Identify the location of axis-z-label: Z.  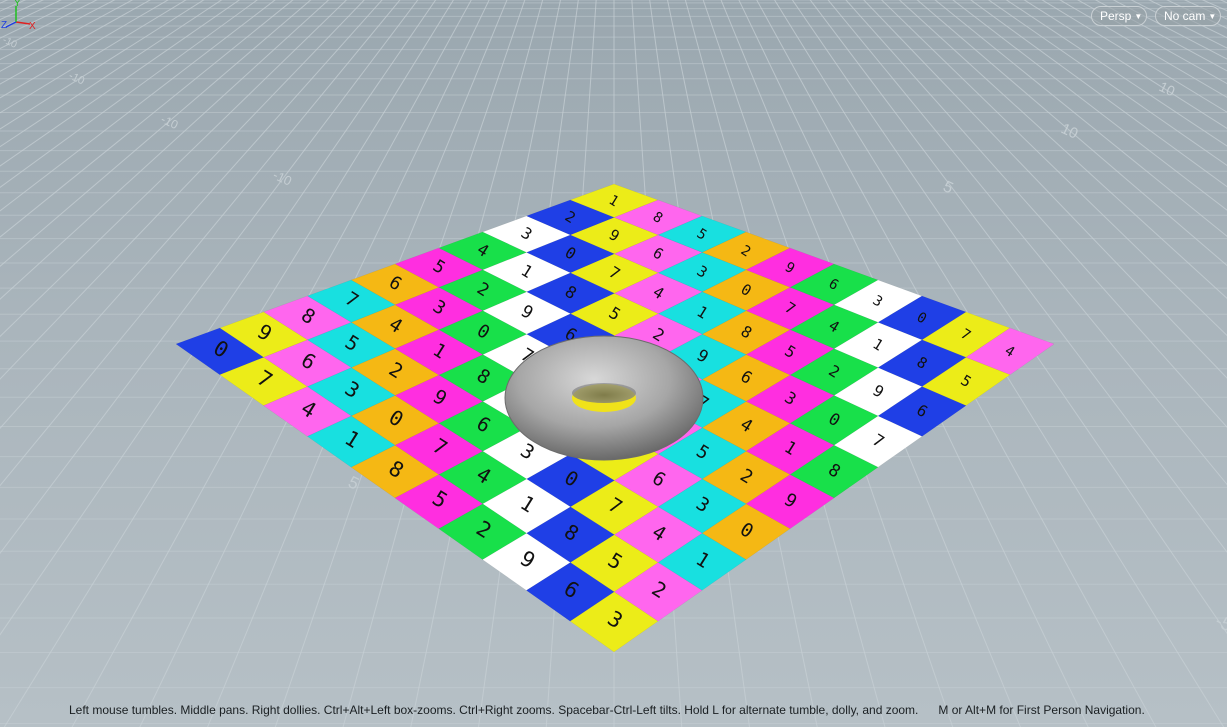
(4, 25).